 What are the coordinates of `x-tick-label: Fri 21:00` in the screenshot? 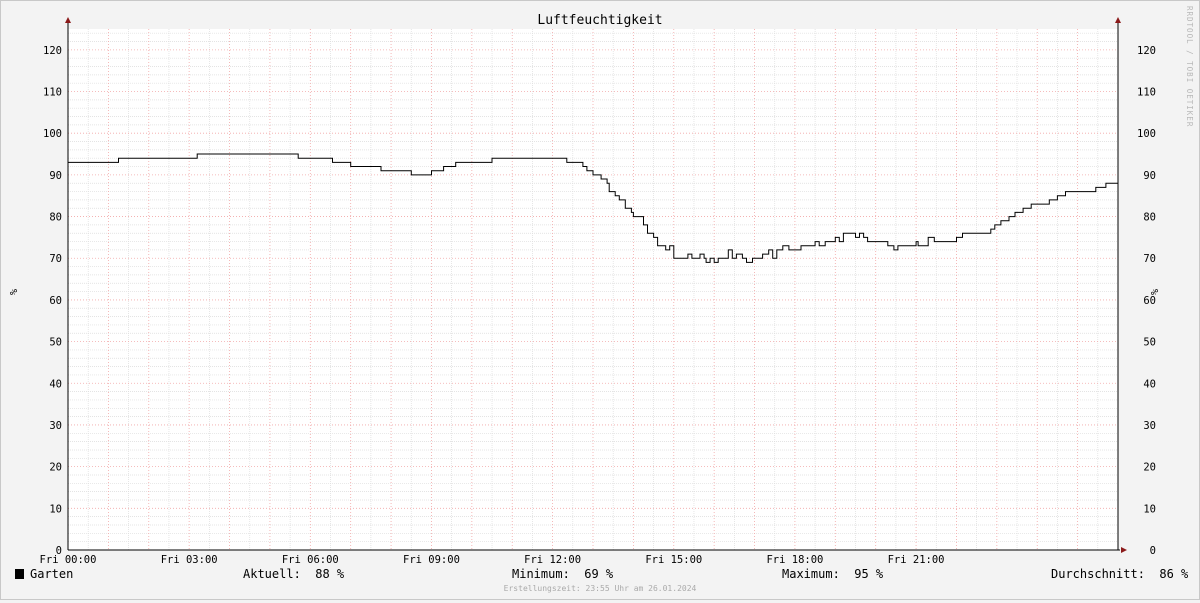 It's located at (916, 560).